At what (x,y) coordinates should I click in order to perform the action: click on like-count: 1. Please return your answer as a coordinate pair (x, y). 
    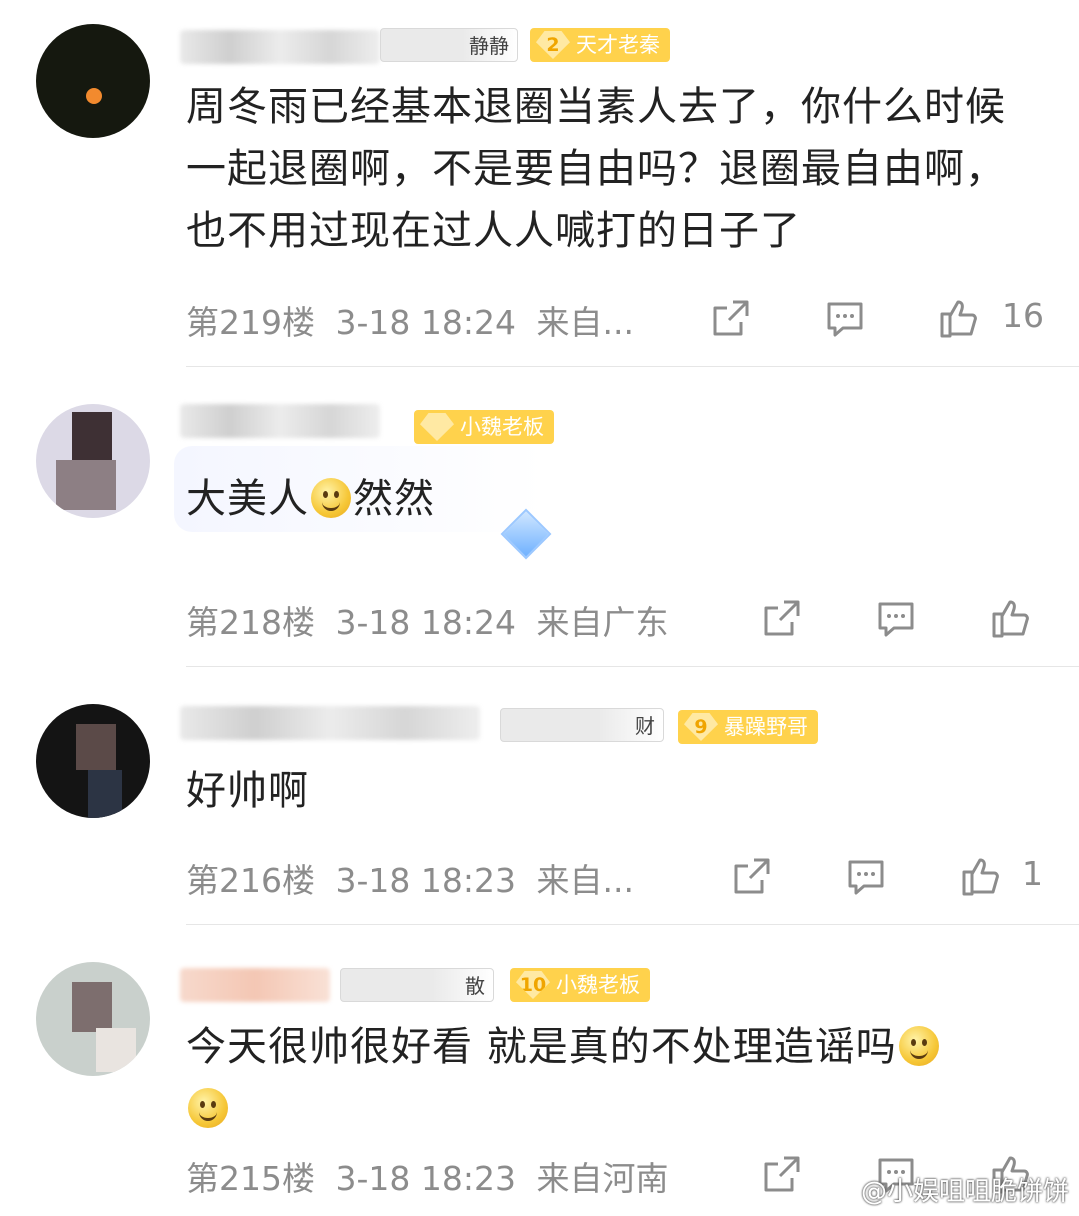
    Looking at the image, I should click on (1032, 873).